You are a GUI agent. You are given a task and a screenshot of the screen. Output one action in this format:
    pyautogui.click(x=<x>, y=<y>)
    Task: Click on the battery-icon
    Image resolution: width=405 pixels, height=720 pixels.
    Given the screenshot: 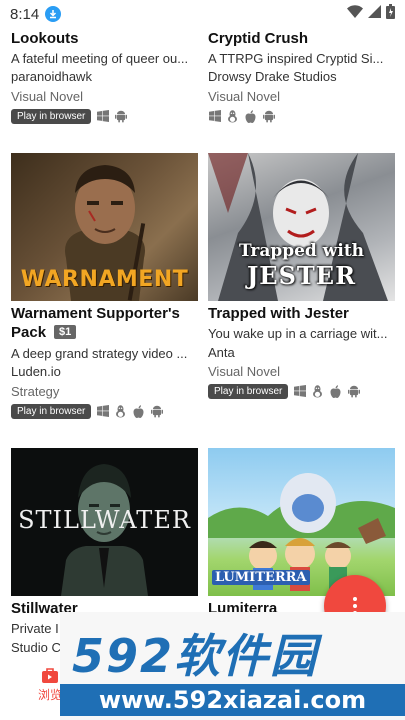 What is the action you would take?
    pyautogui.click(x=390, y=14)
    